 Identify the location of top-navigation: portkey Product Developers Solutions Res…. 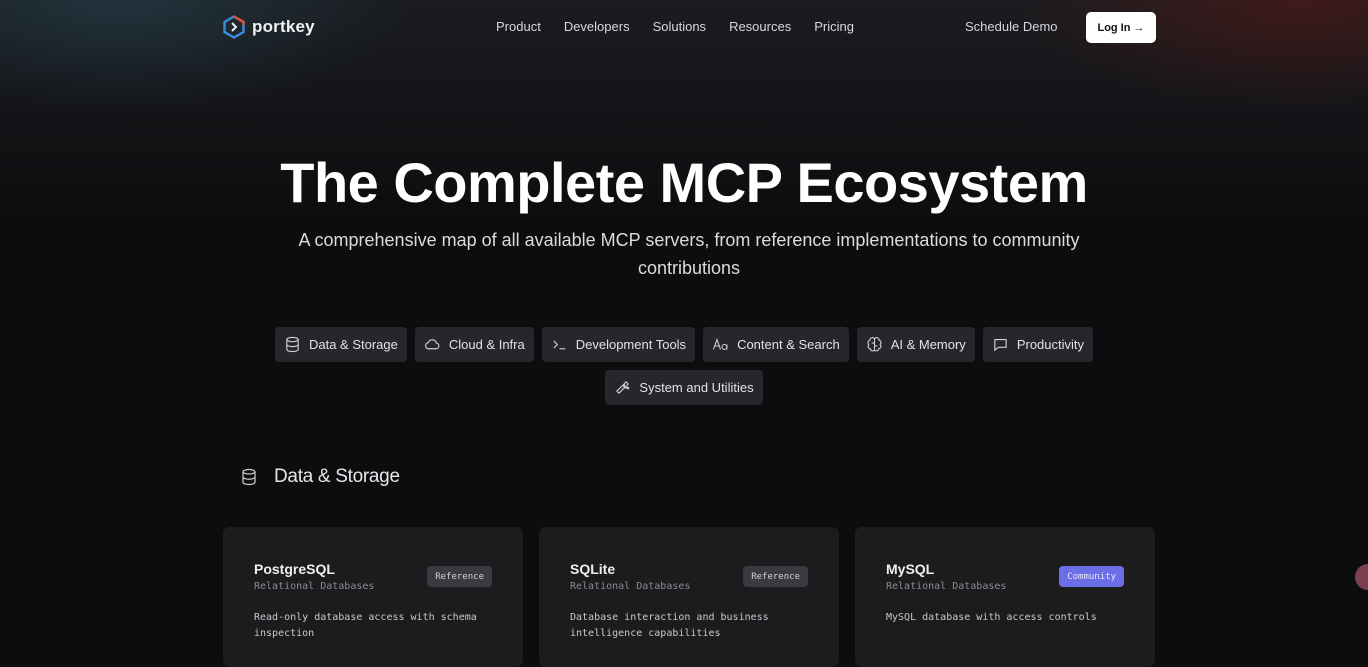
(684, 28).